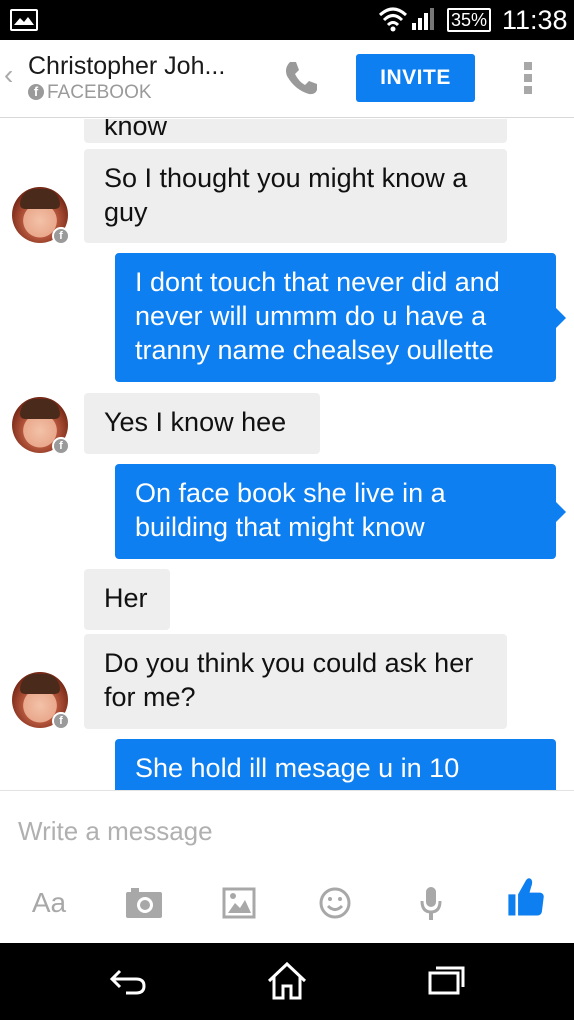  Describe the element at coordinates (393, 19) in the screenshot. I see `wifi-icon` at that location.